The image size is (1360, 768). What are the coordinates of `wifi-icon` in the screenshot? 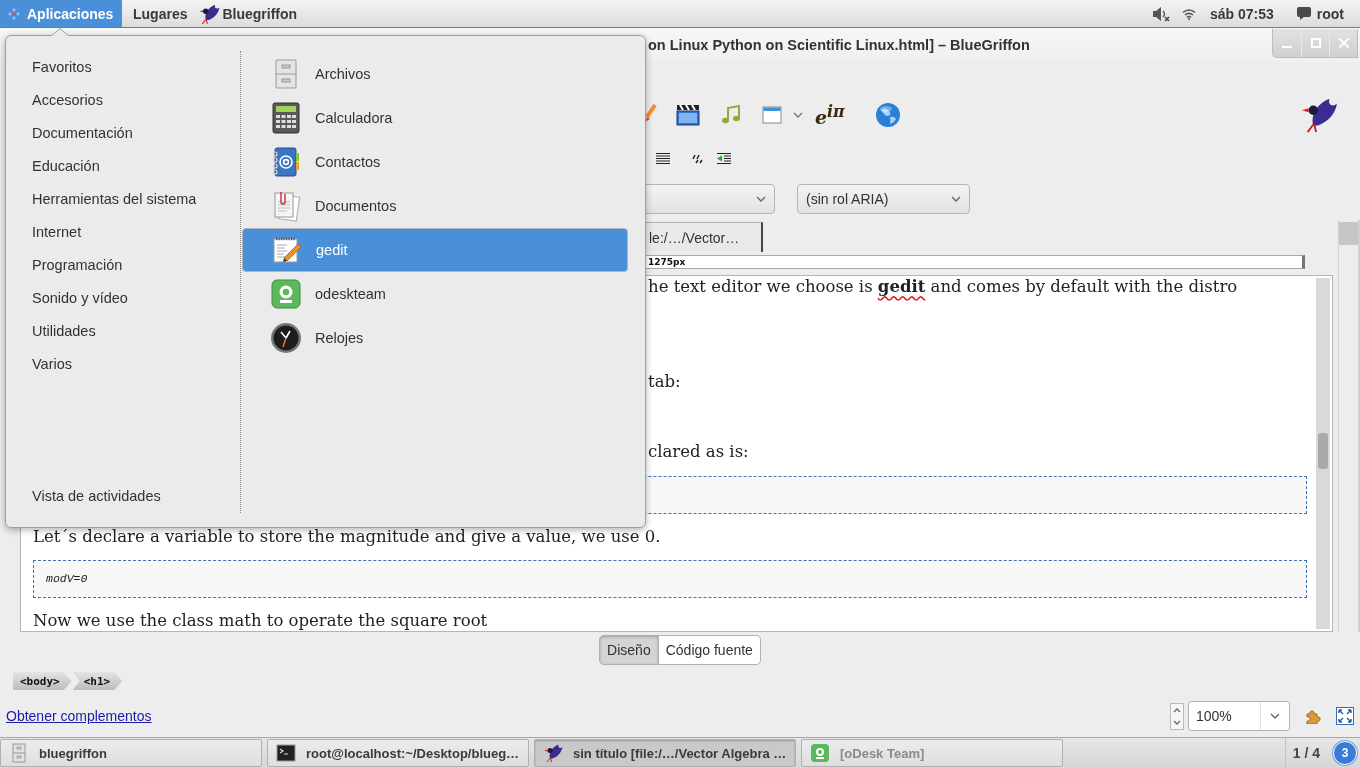 It's located at (1188, 13).